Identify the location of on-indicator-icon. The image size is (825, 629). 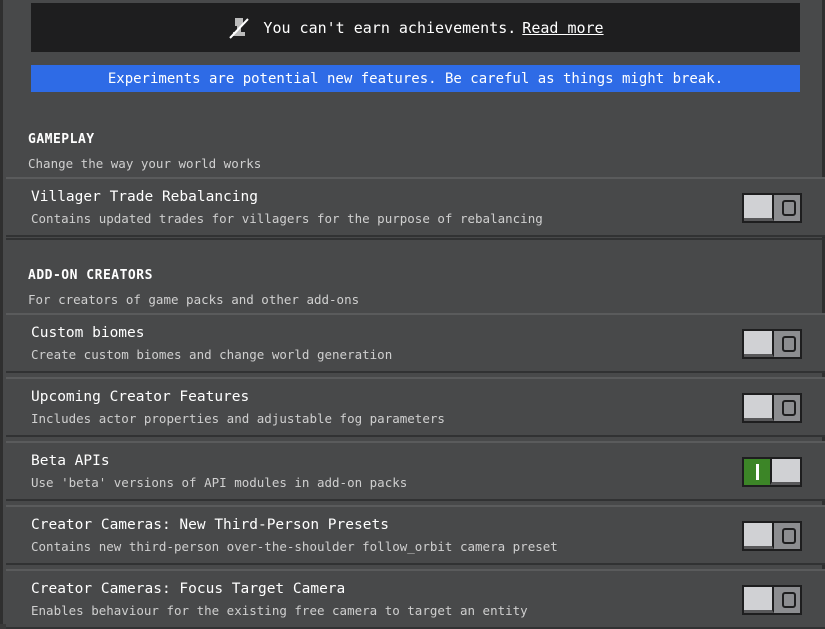
(757, 472).